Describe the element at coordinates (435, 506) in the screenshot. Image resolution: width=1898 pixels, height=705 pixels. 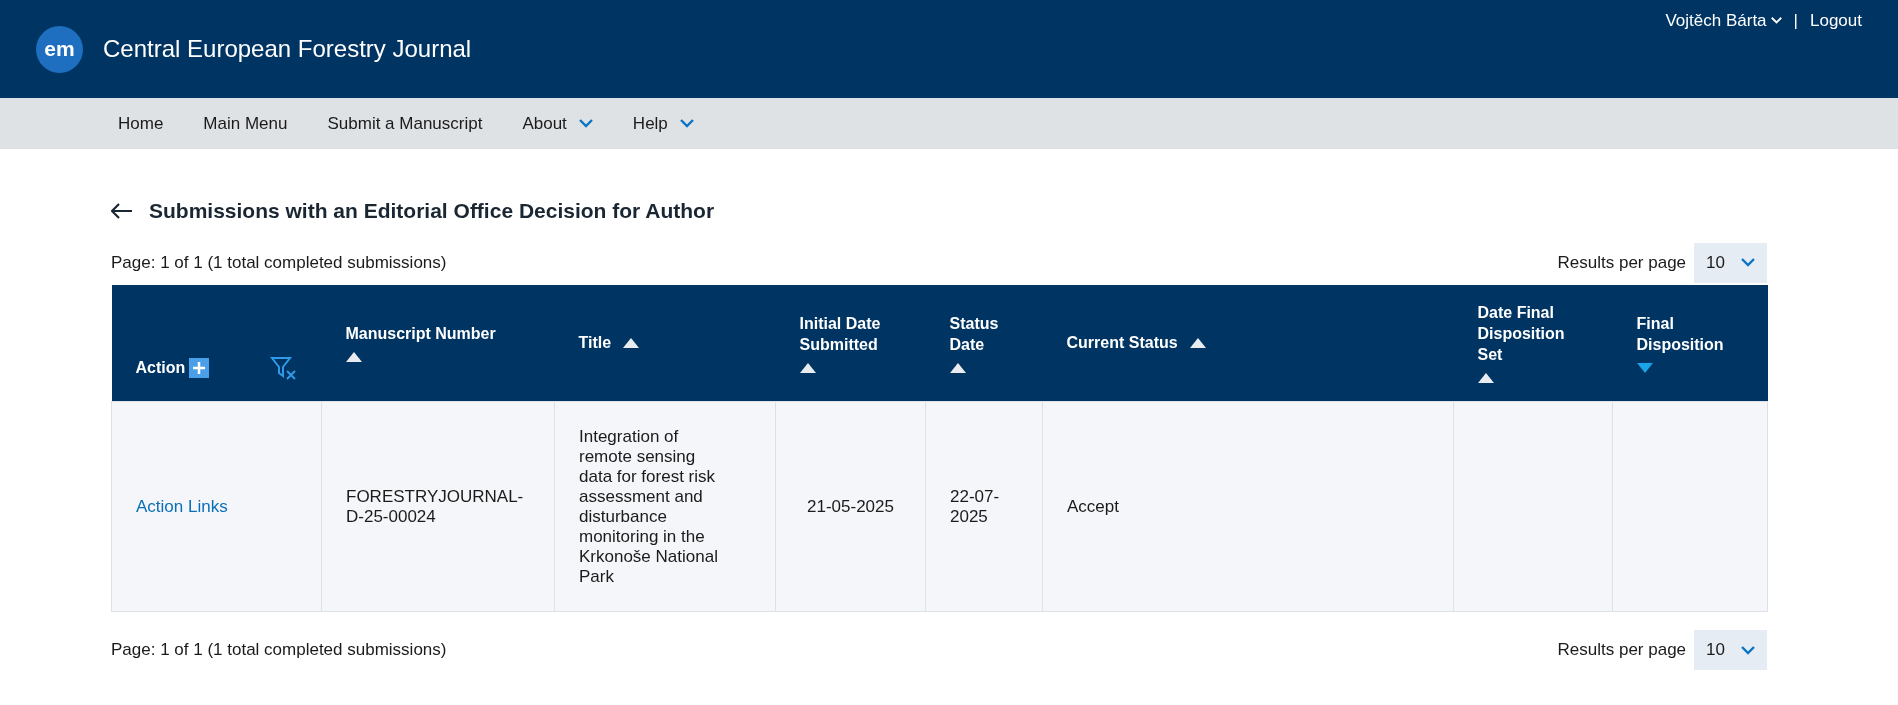
I see `table-cell-text: FORESTRYJOURNAL-D-25-00024` at that location.